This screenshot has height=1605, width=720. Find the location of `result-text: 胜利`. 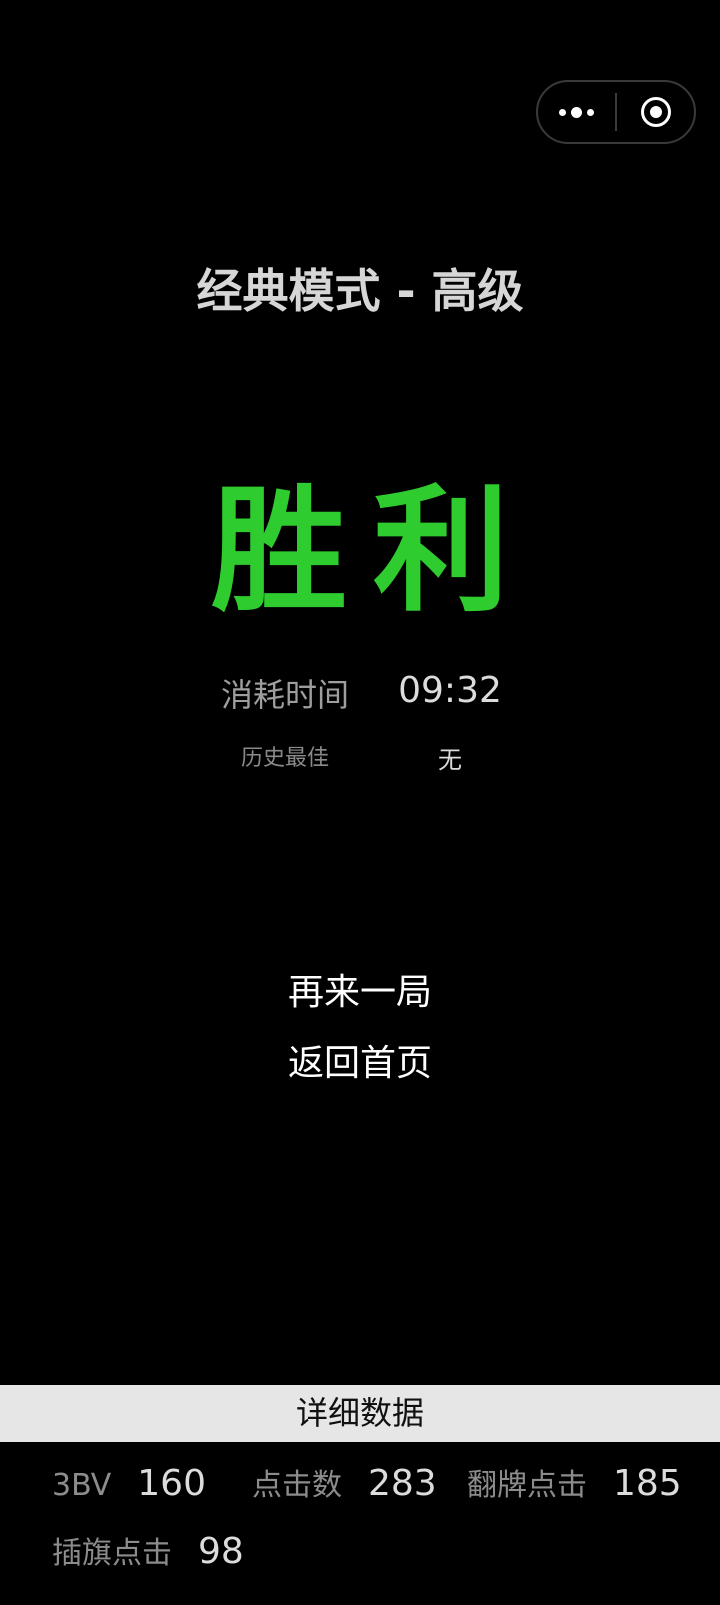

result-text: 胜利 is located at coordinates (373, 552).